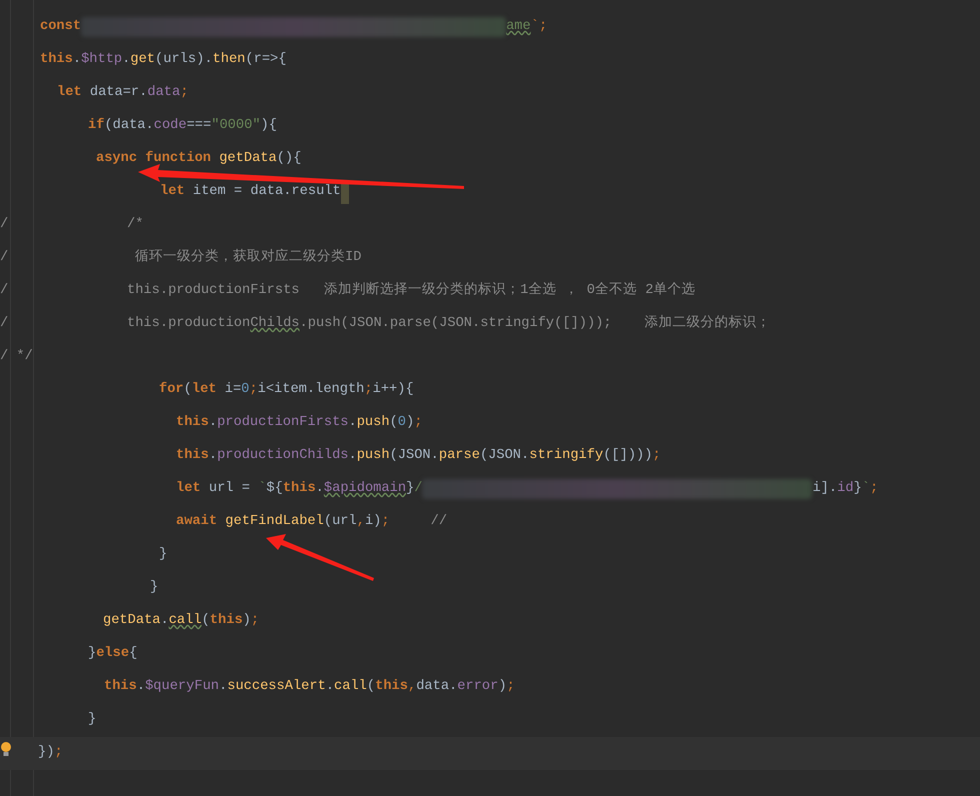  What do you see at coordinates (181, 621) in the screenshot?
I see `code-text: getData.call(this);` at bounding box center [181, 621].